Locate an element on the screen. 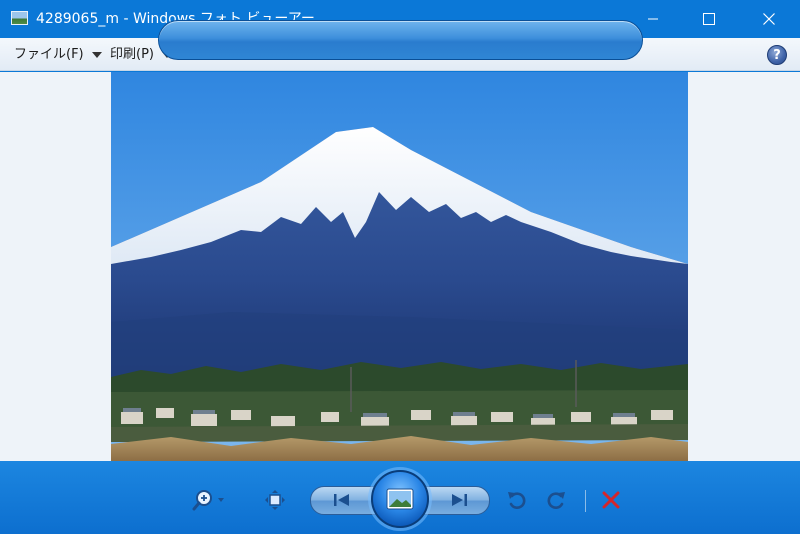 Image resolution: width=800 pixels, height=534 pixels. rotate-right-icon is located at coordinates (556, 500).